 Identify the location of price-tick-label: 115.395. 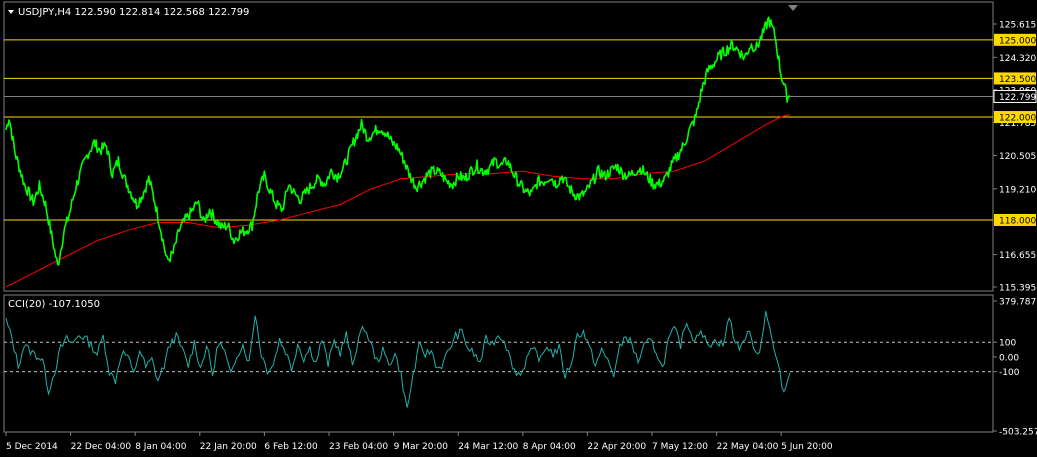
(1017, 289).